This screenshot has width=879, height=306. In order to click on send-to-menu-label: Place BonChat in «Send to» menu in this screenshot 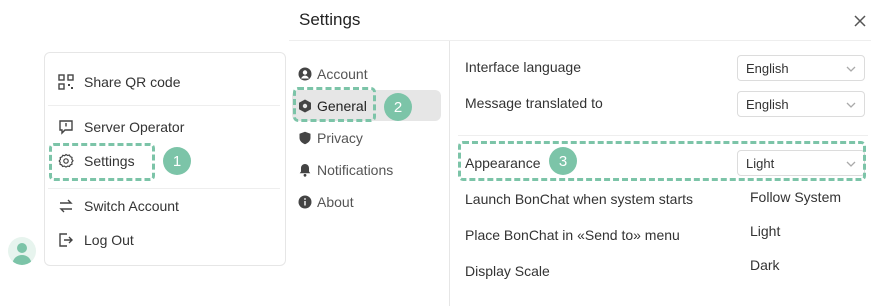, I will do `click(572, 235)`.